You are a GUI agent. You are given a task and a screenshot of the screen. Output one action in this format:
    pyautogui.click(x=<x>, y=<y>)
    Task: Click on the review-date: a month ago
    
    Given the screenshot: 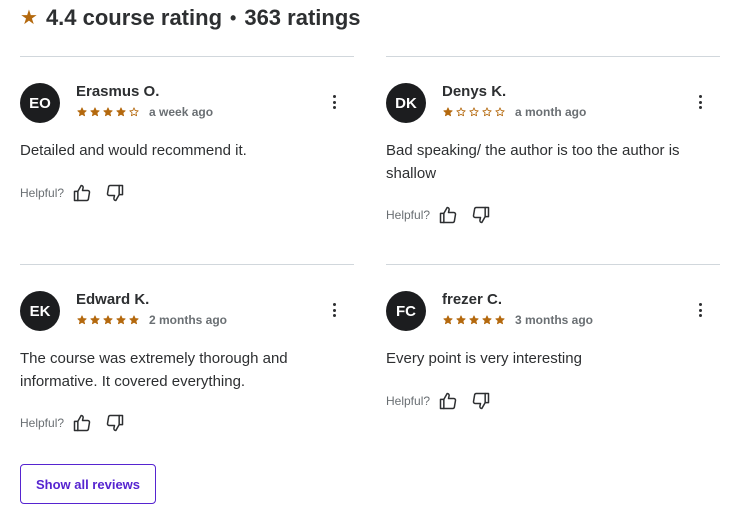 What is the action you would take?
    pyautogui.click(x=551, y=112)
    